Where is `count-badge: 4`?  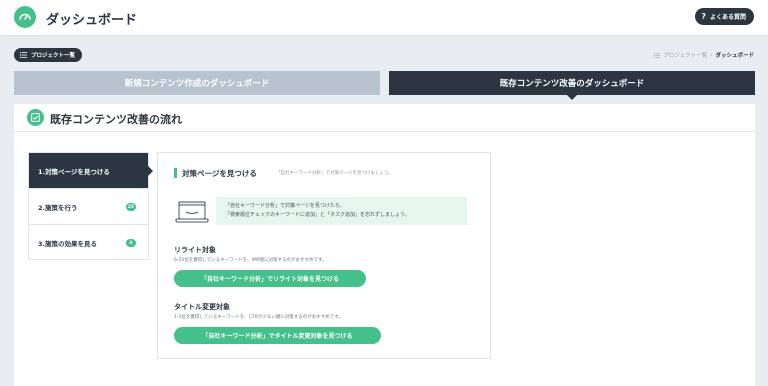 count-badge: 4 is located at coordinates (131, 243).